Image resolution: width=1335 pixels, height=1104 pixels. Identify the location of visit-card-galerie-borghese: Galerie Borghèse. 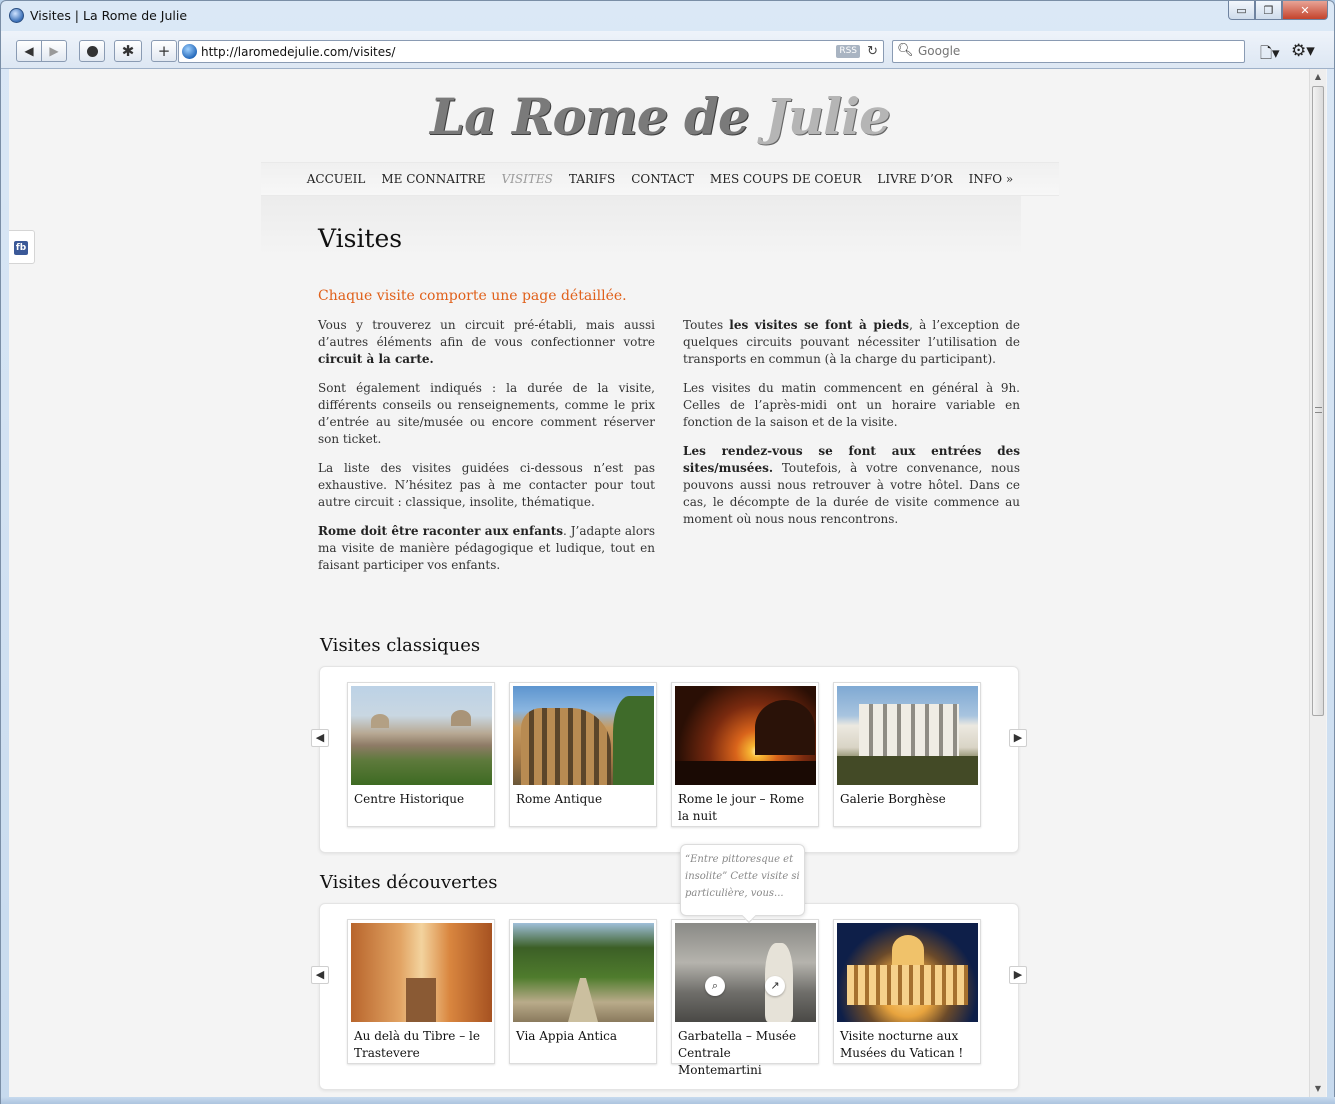
(907, 754).